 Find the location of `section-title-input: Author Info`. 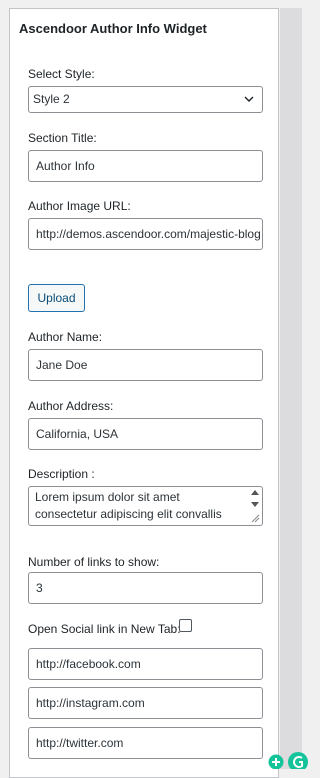

section-title-input: Author Info is located at coordinates (145, 166).